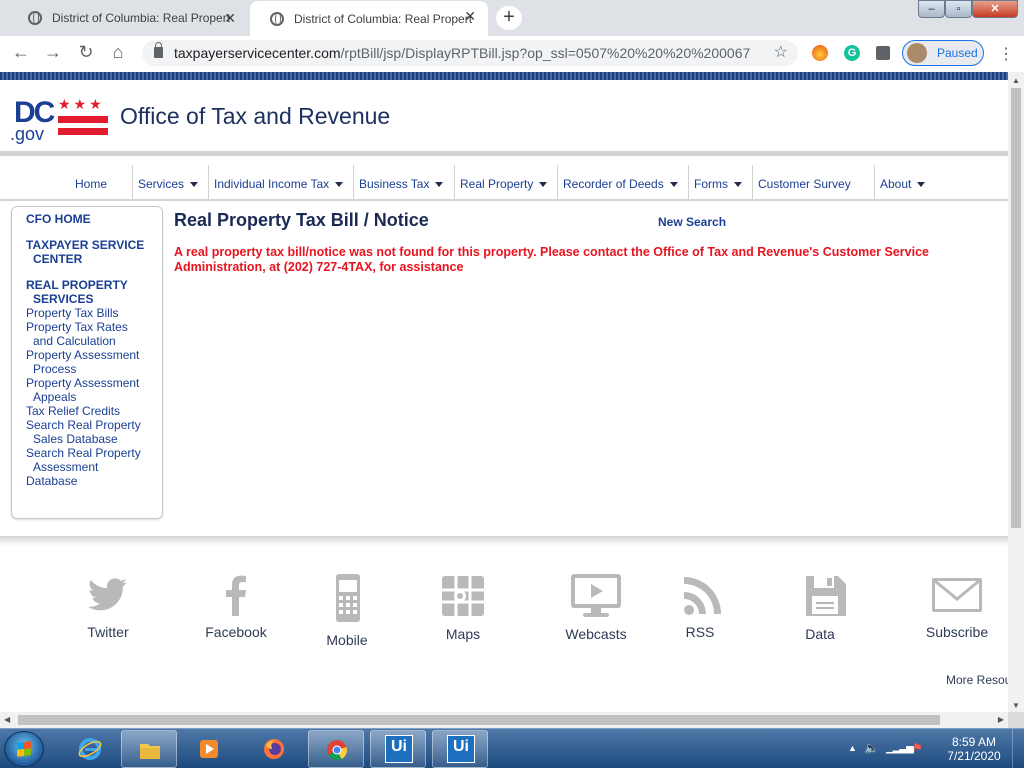  I want to click on sidebar-link-text: Database, so click(52, 481).